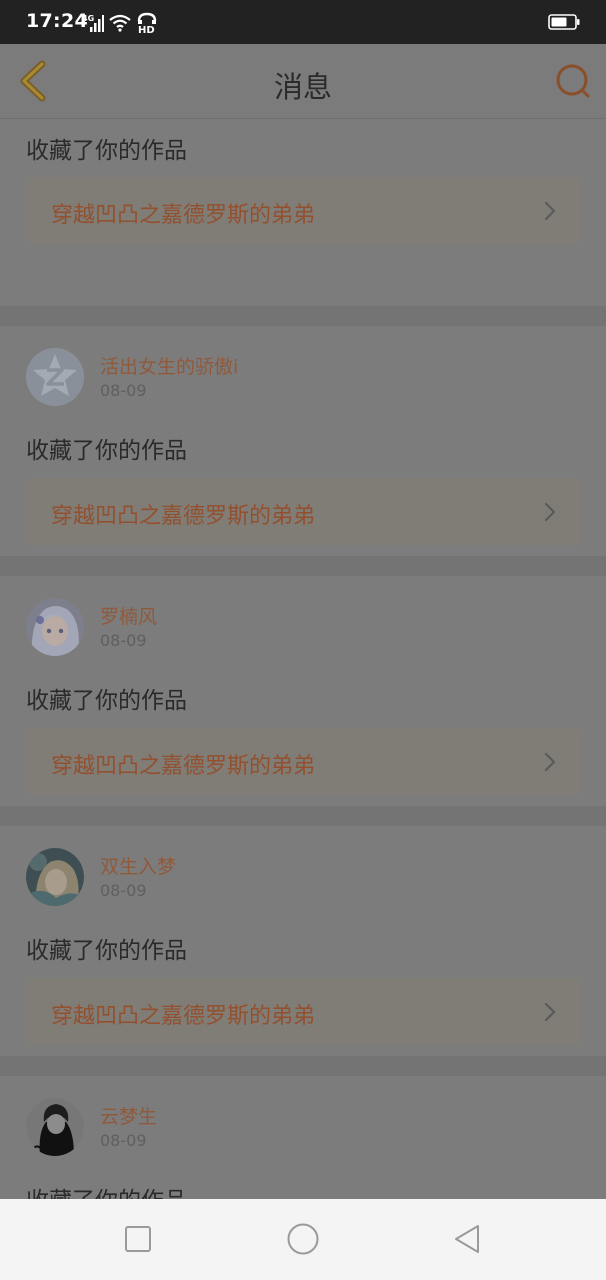  Describe the element at coordinates (138, 865) in the screenshot. I see `username: 双生入梦` at that location.